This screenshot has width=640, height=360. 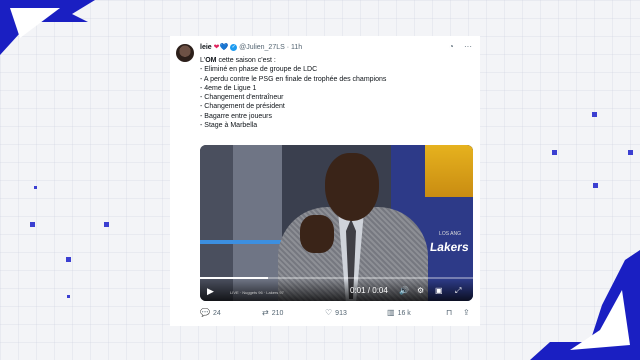 What do you see at coordinates (228, 88) in the screenshot?
I see `tweet-line: - 4eme de Ligue 1` at bounding box center [228, 88].